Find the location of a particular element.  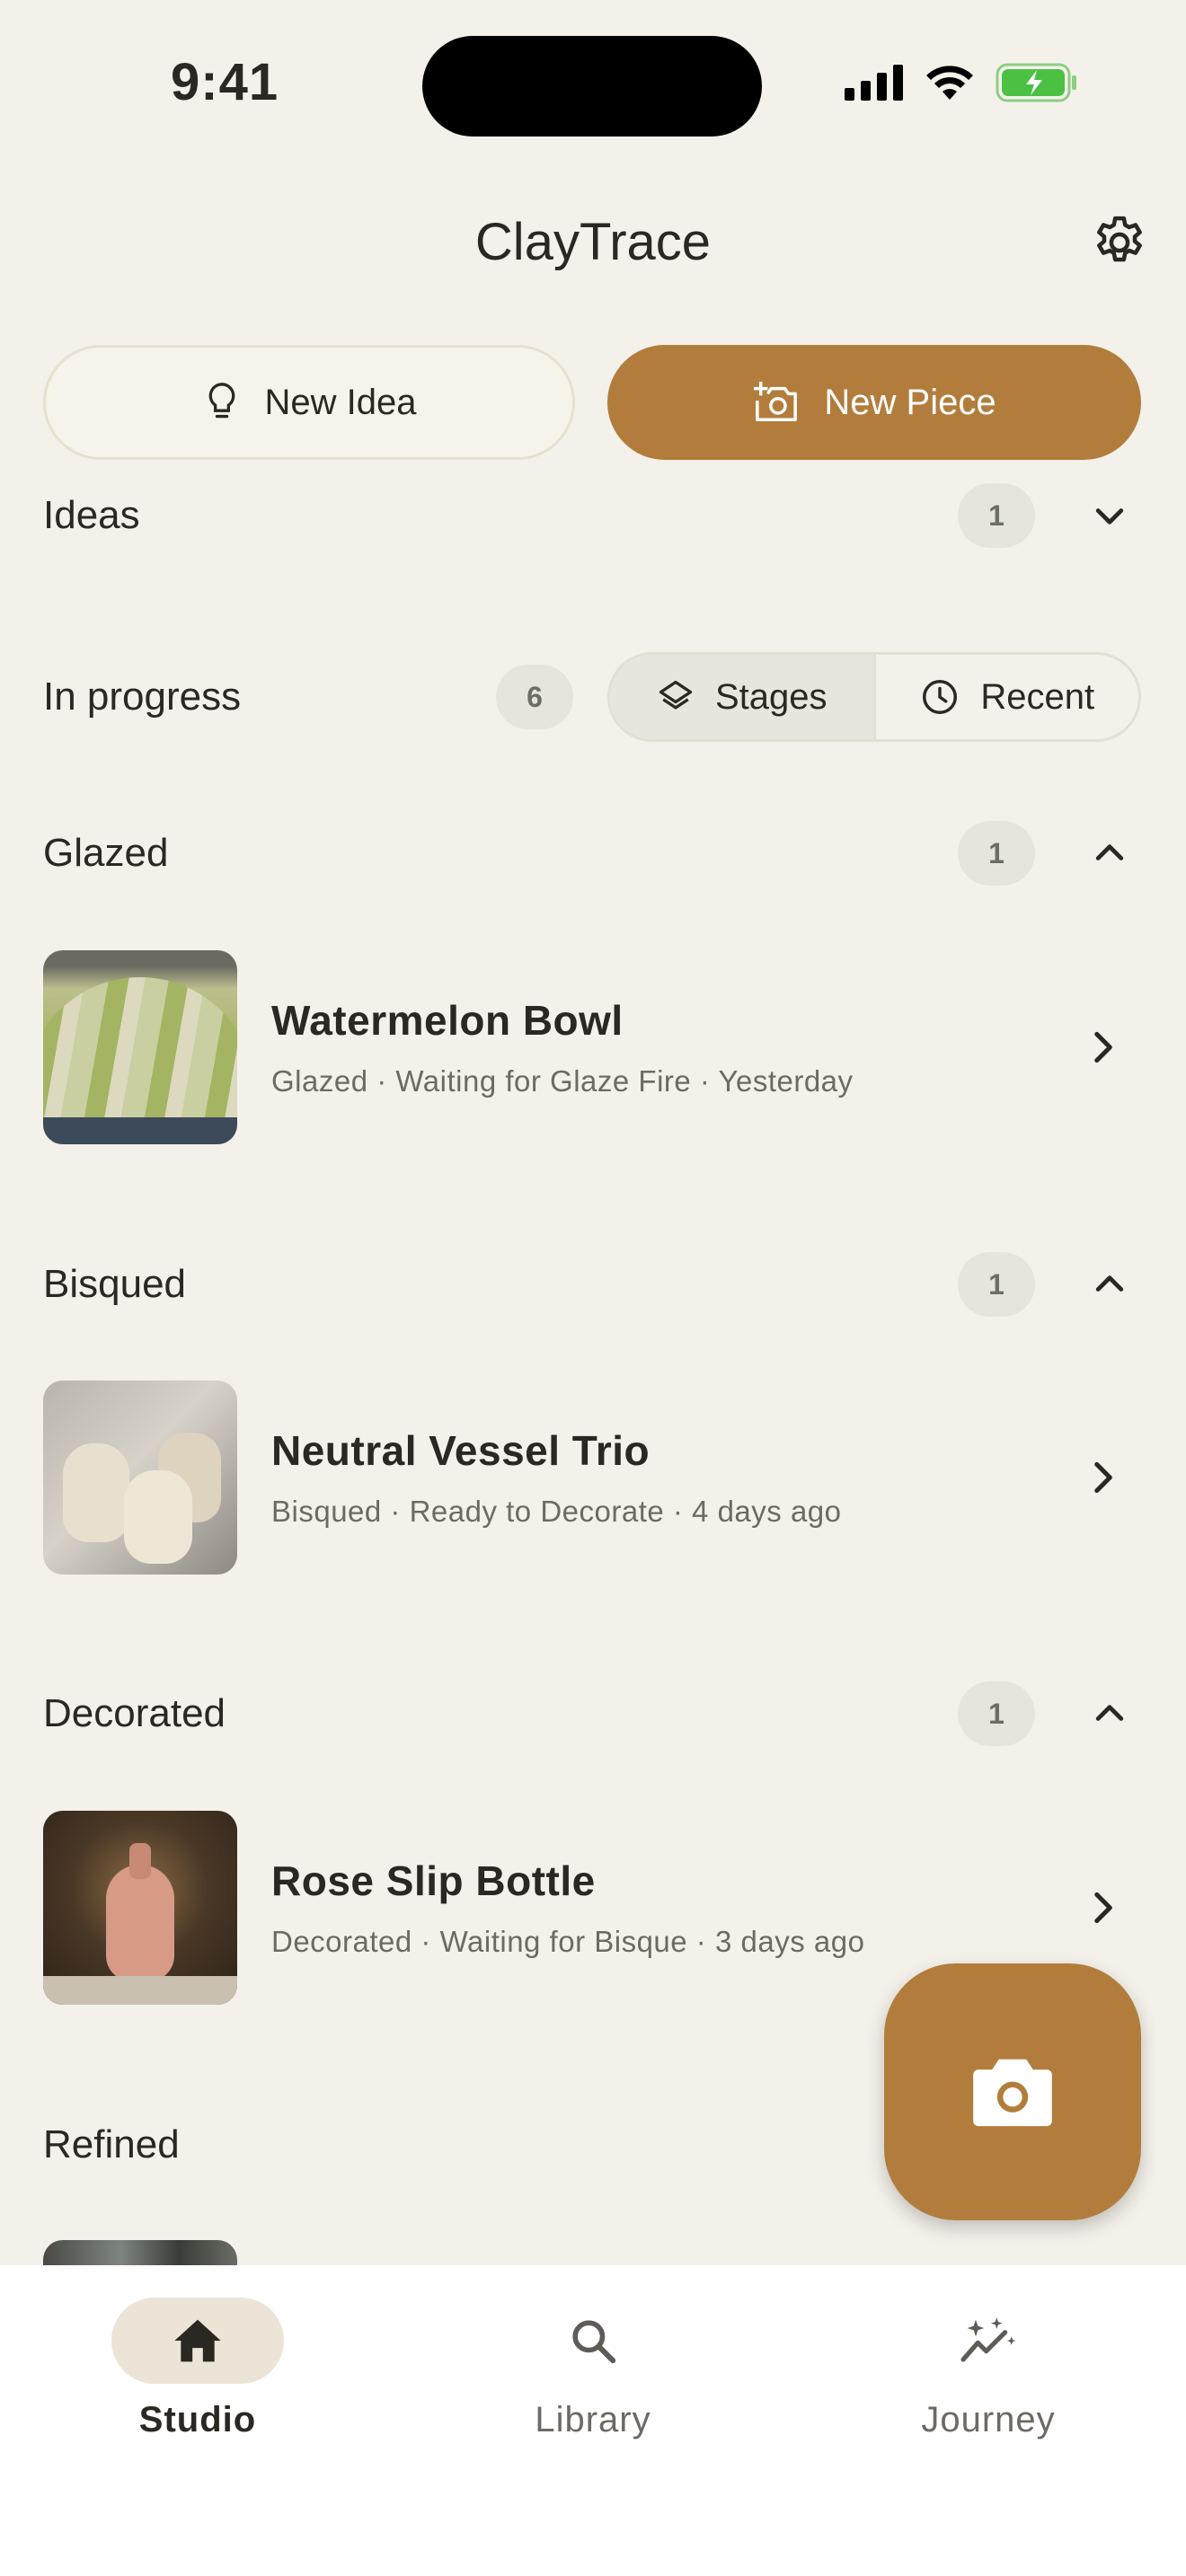

search-icon is located at coordinates (594, 2342).